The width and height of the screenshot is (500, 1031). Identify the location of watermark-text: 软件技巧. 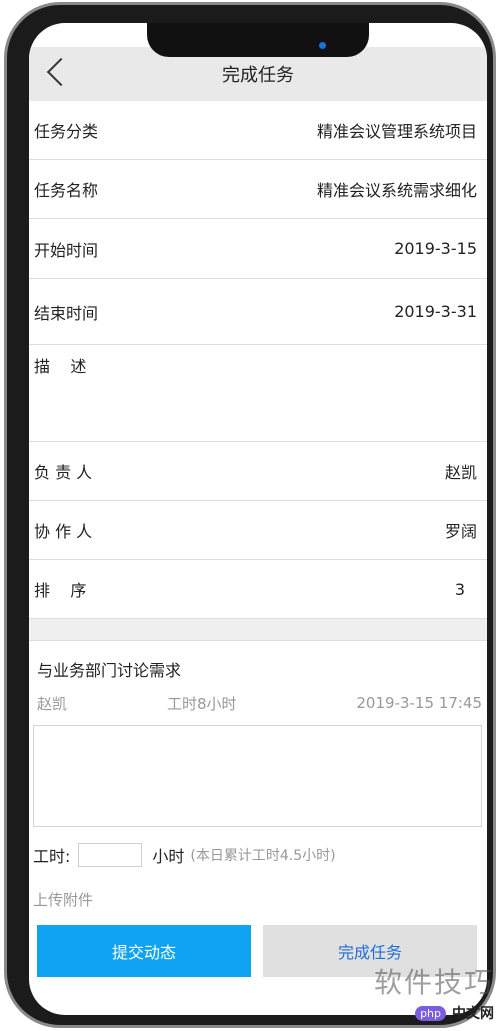
(433, 982).